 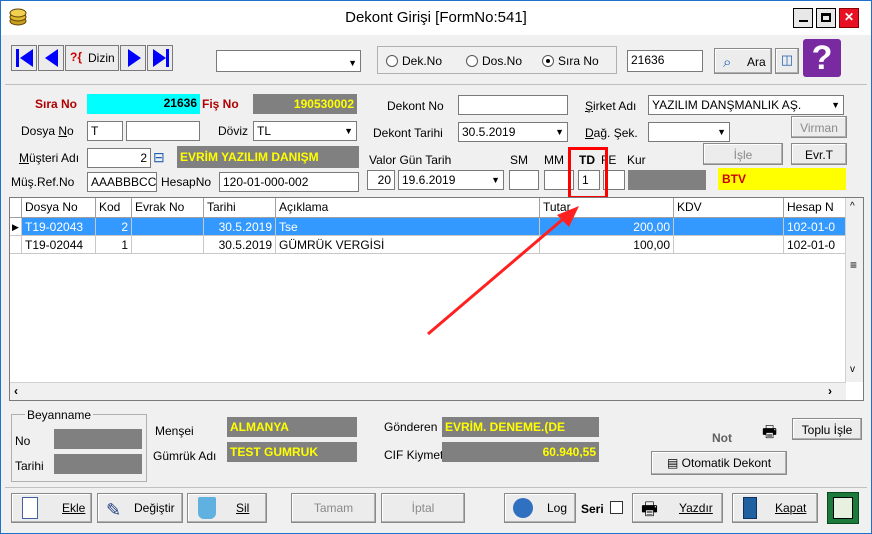 I want to click on table-lookup-icon: ⊟, so click(x=159, y=157).